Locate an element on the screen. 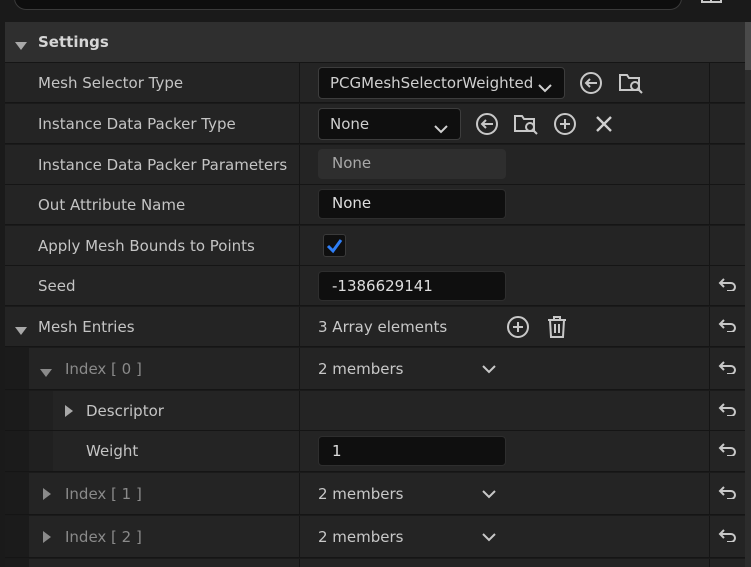  index-1-row: Index [ 1 ] 2 members is located at coordinates (375, 494).